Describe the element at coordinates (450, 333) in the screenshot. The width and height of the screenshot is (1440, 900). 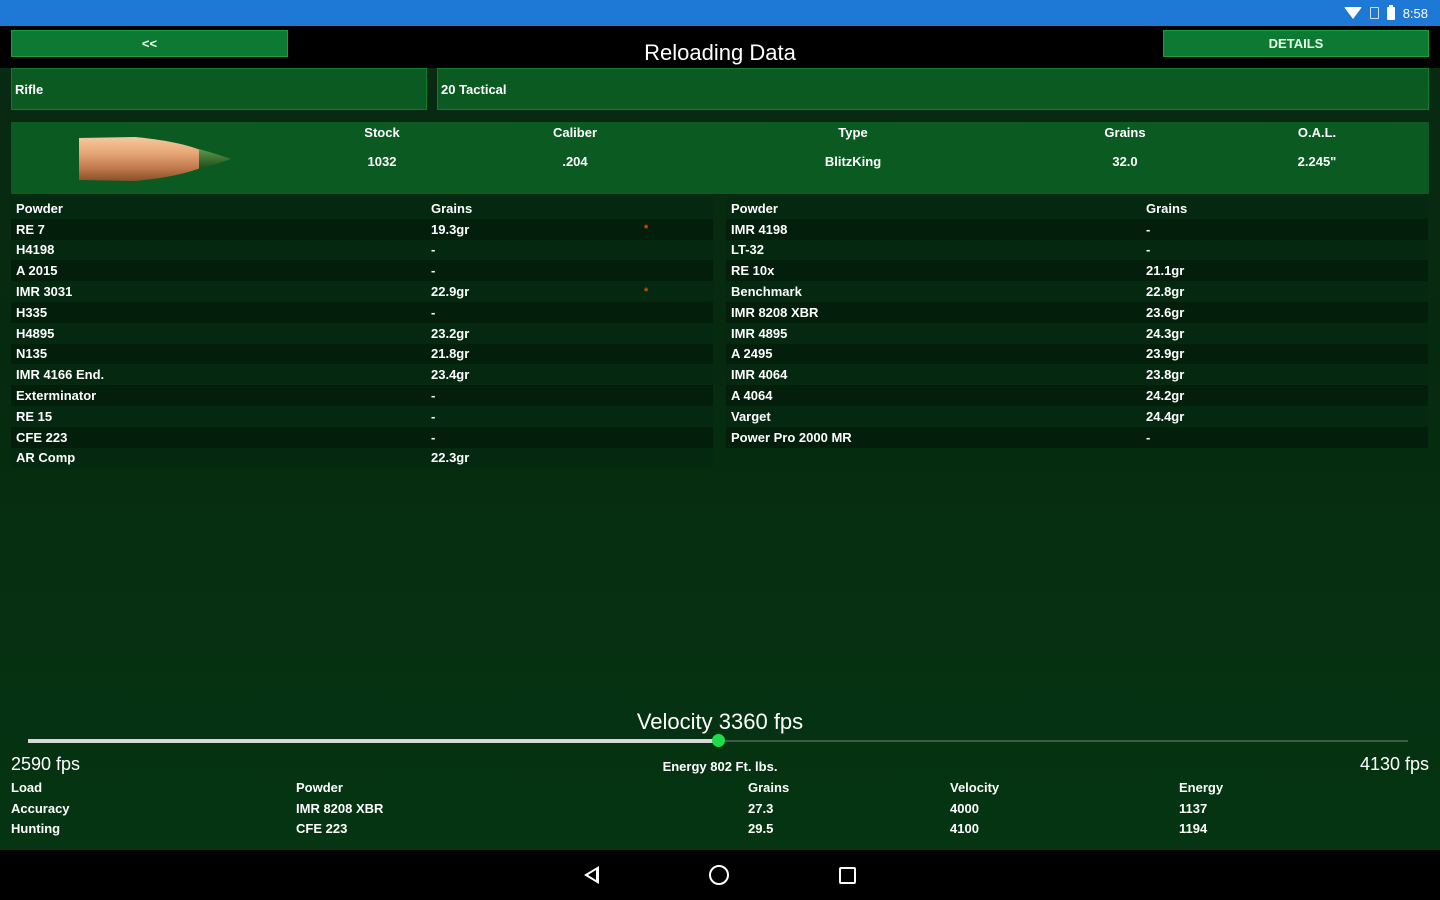
I see `powder-grains: 23.2gr` at that location.